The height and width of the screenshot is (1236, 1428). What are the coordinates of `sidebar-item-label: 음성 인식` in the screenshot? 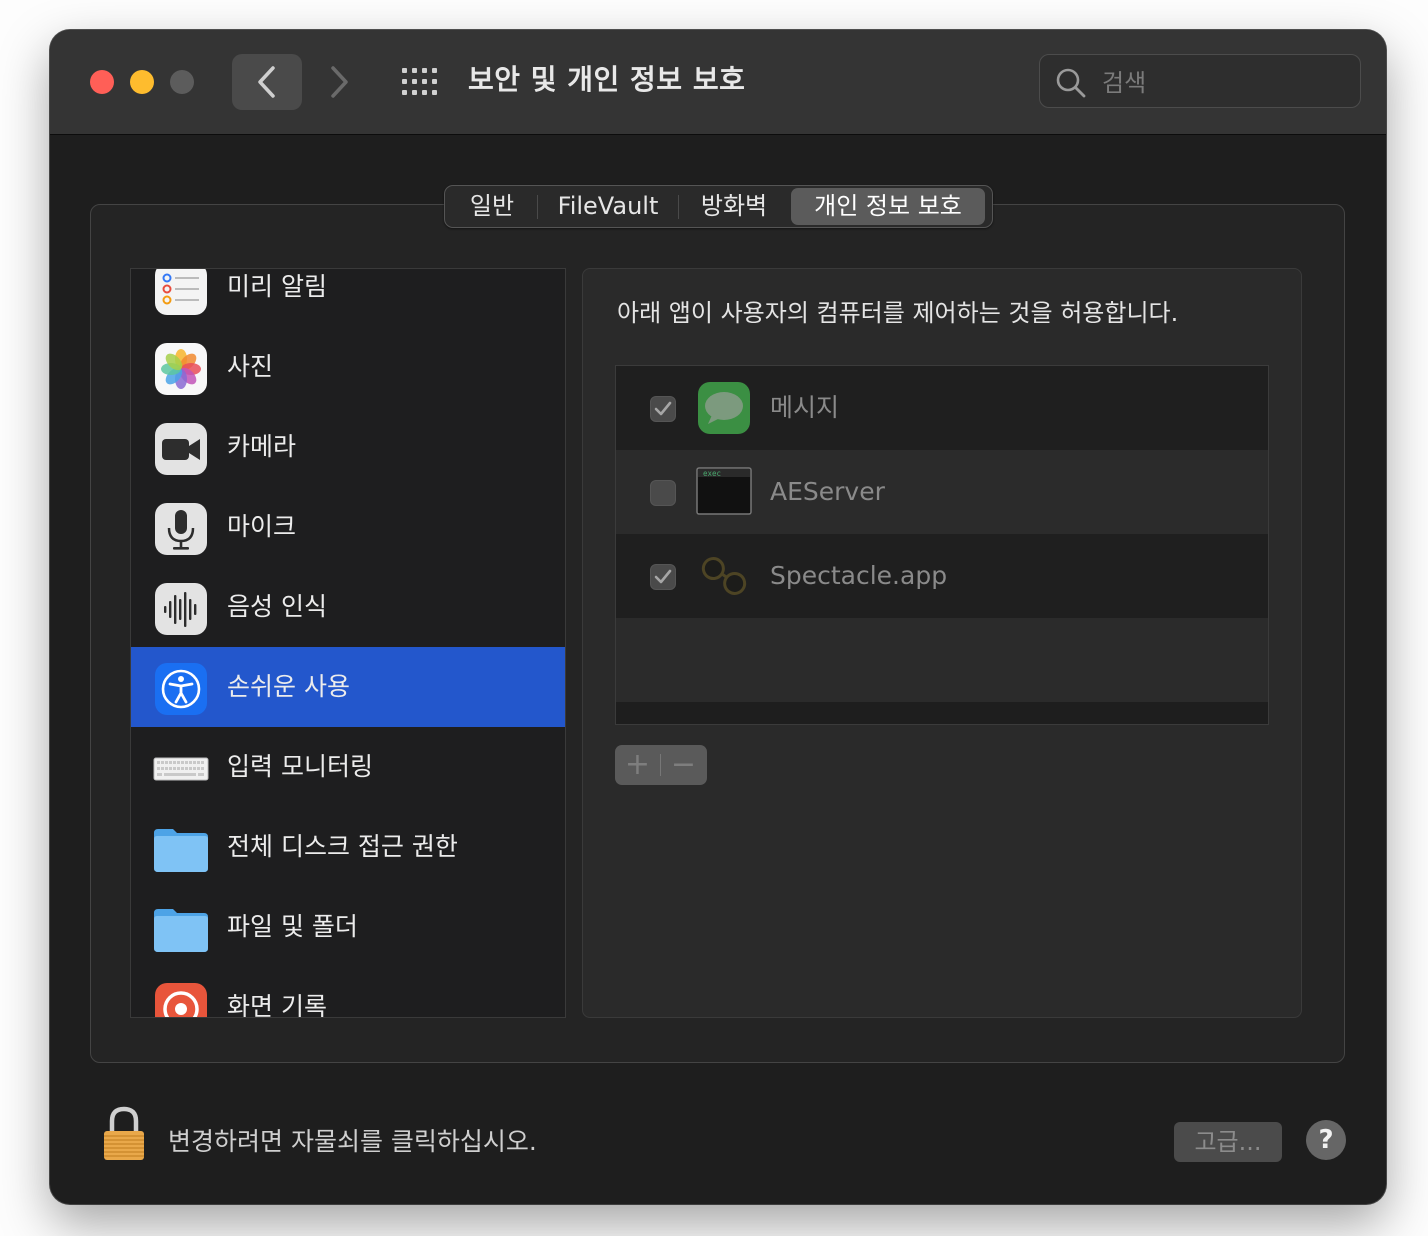 It's located at (277, 606).